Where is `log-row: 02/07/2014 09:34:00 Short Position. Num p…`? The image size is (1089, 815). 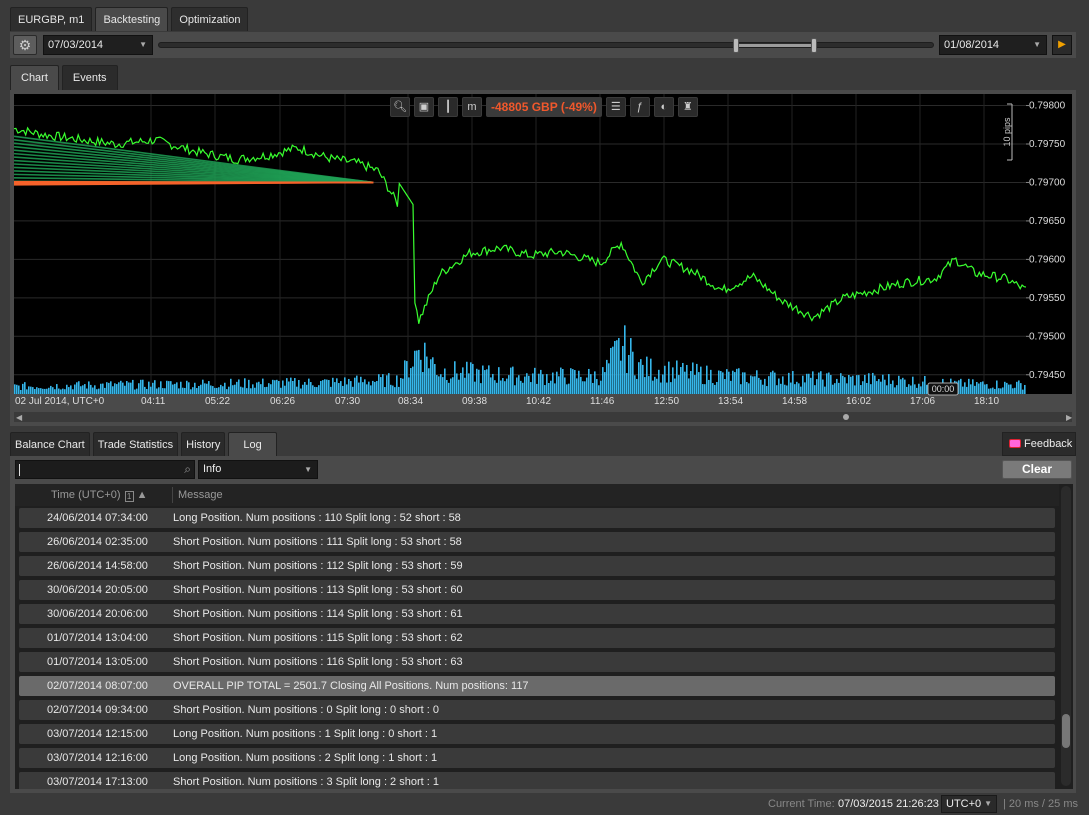 log-row: 02/07/2014 09:34:00 Short Position. Num p… is located at coordinates (537, 710).